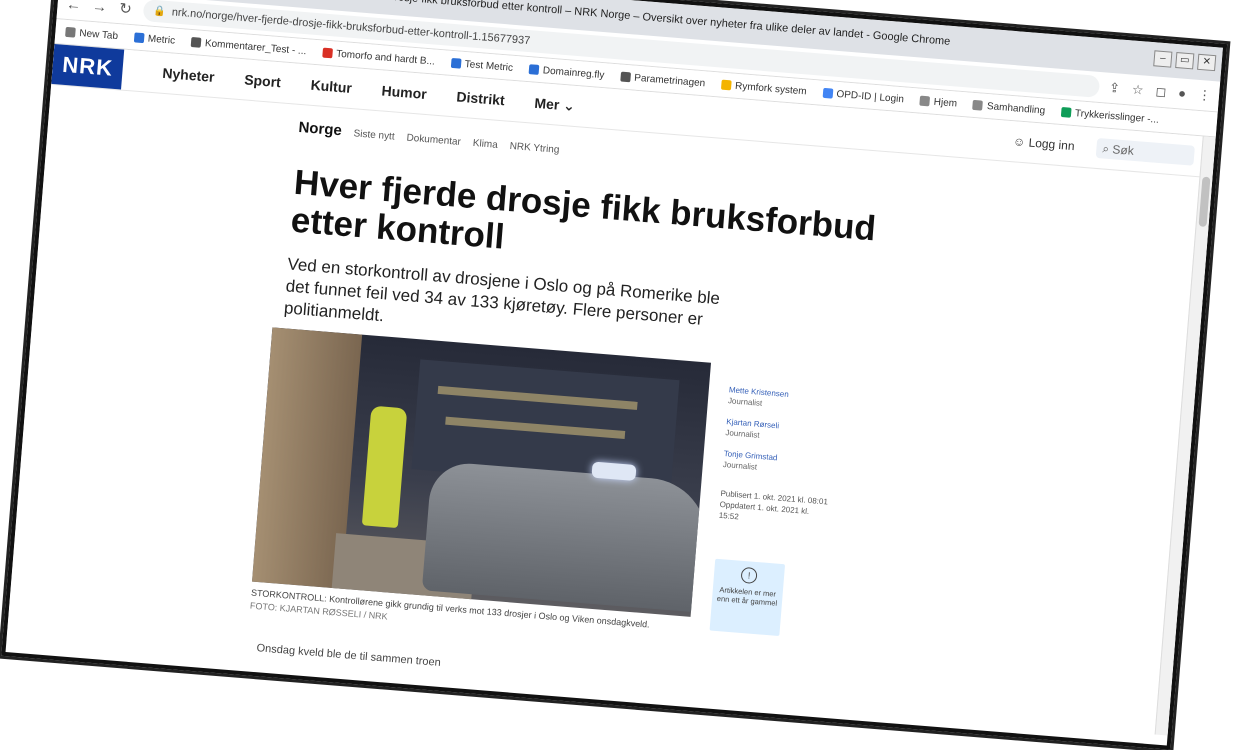  I want to click on bookmark-item: Domainreg.fly, so click(566, 72).